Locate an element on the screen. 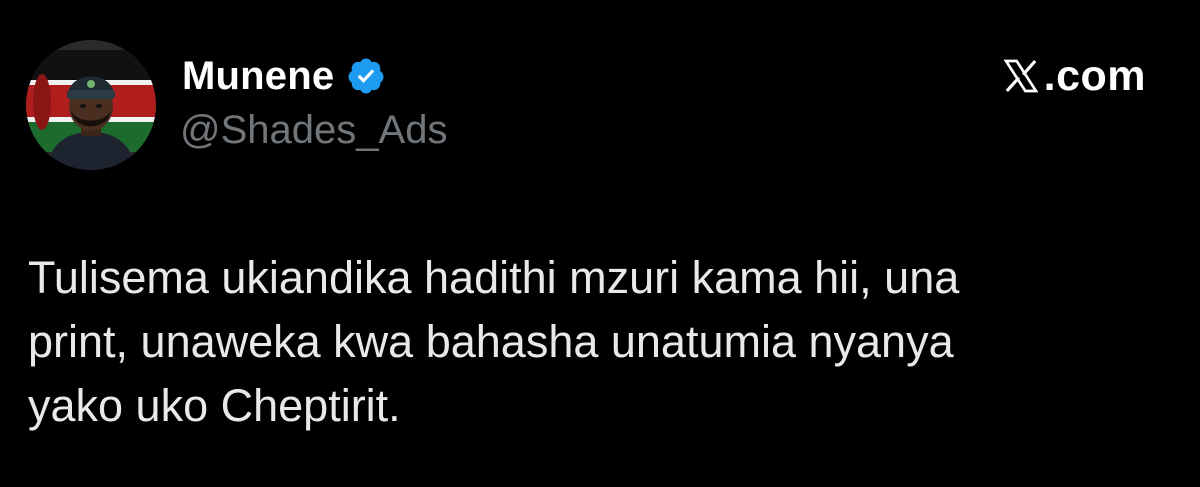  verified-badge-icon is located at coordinates (366, 76).